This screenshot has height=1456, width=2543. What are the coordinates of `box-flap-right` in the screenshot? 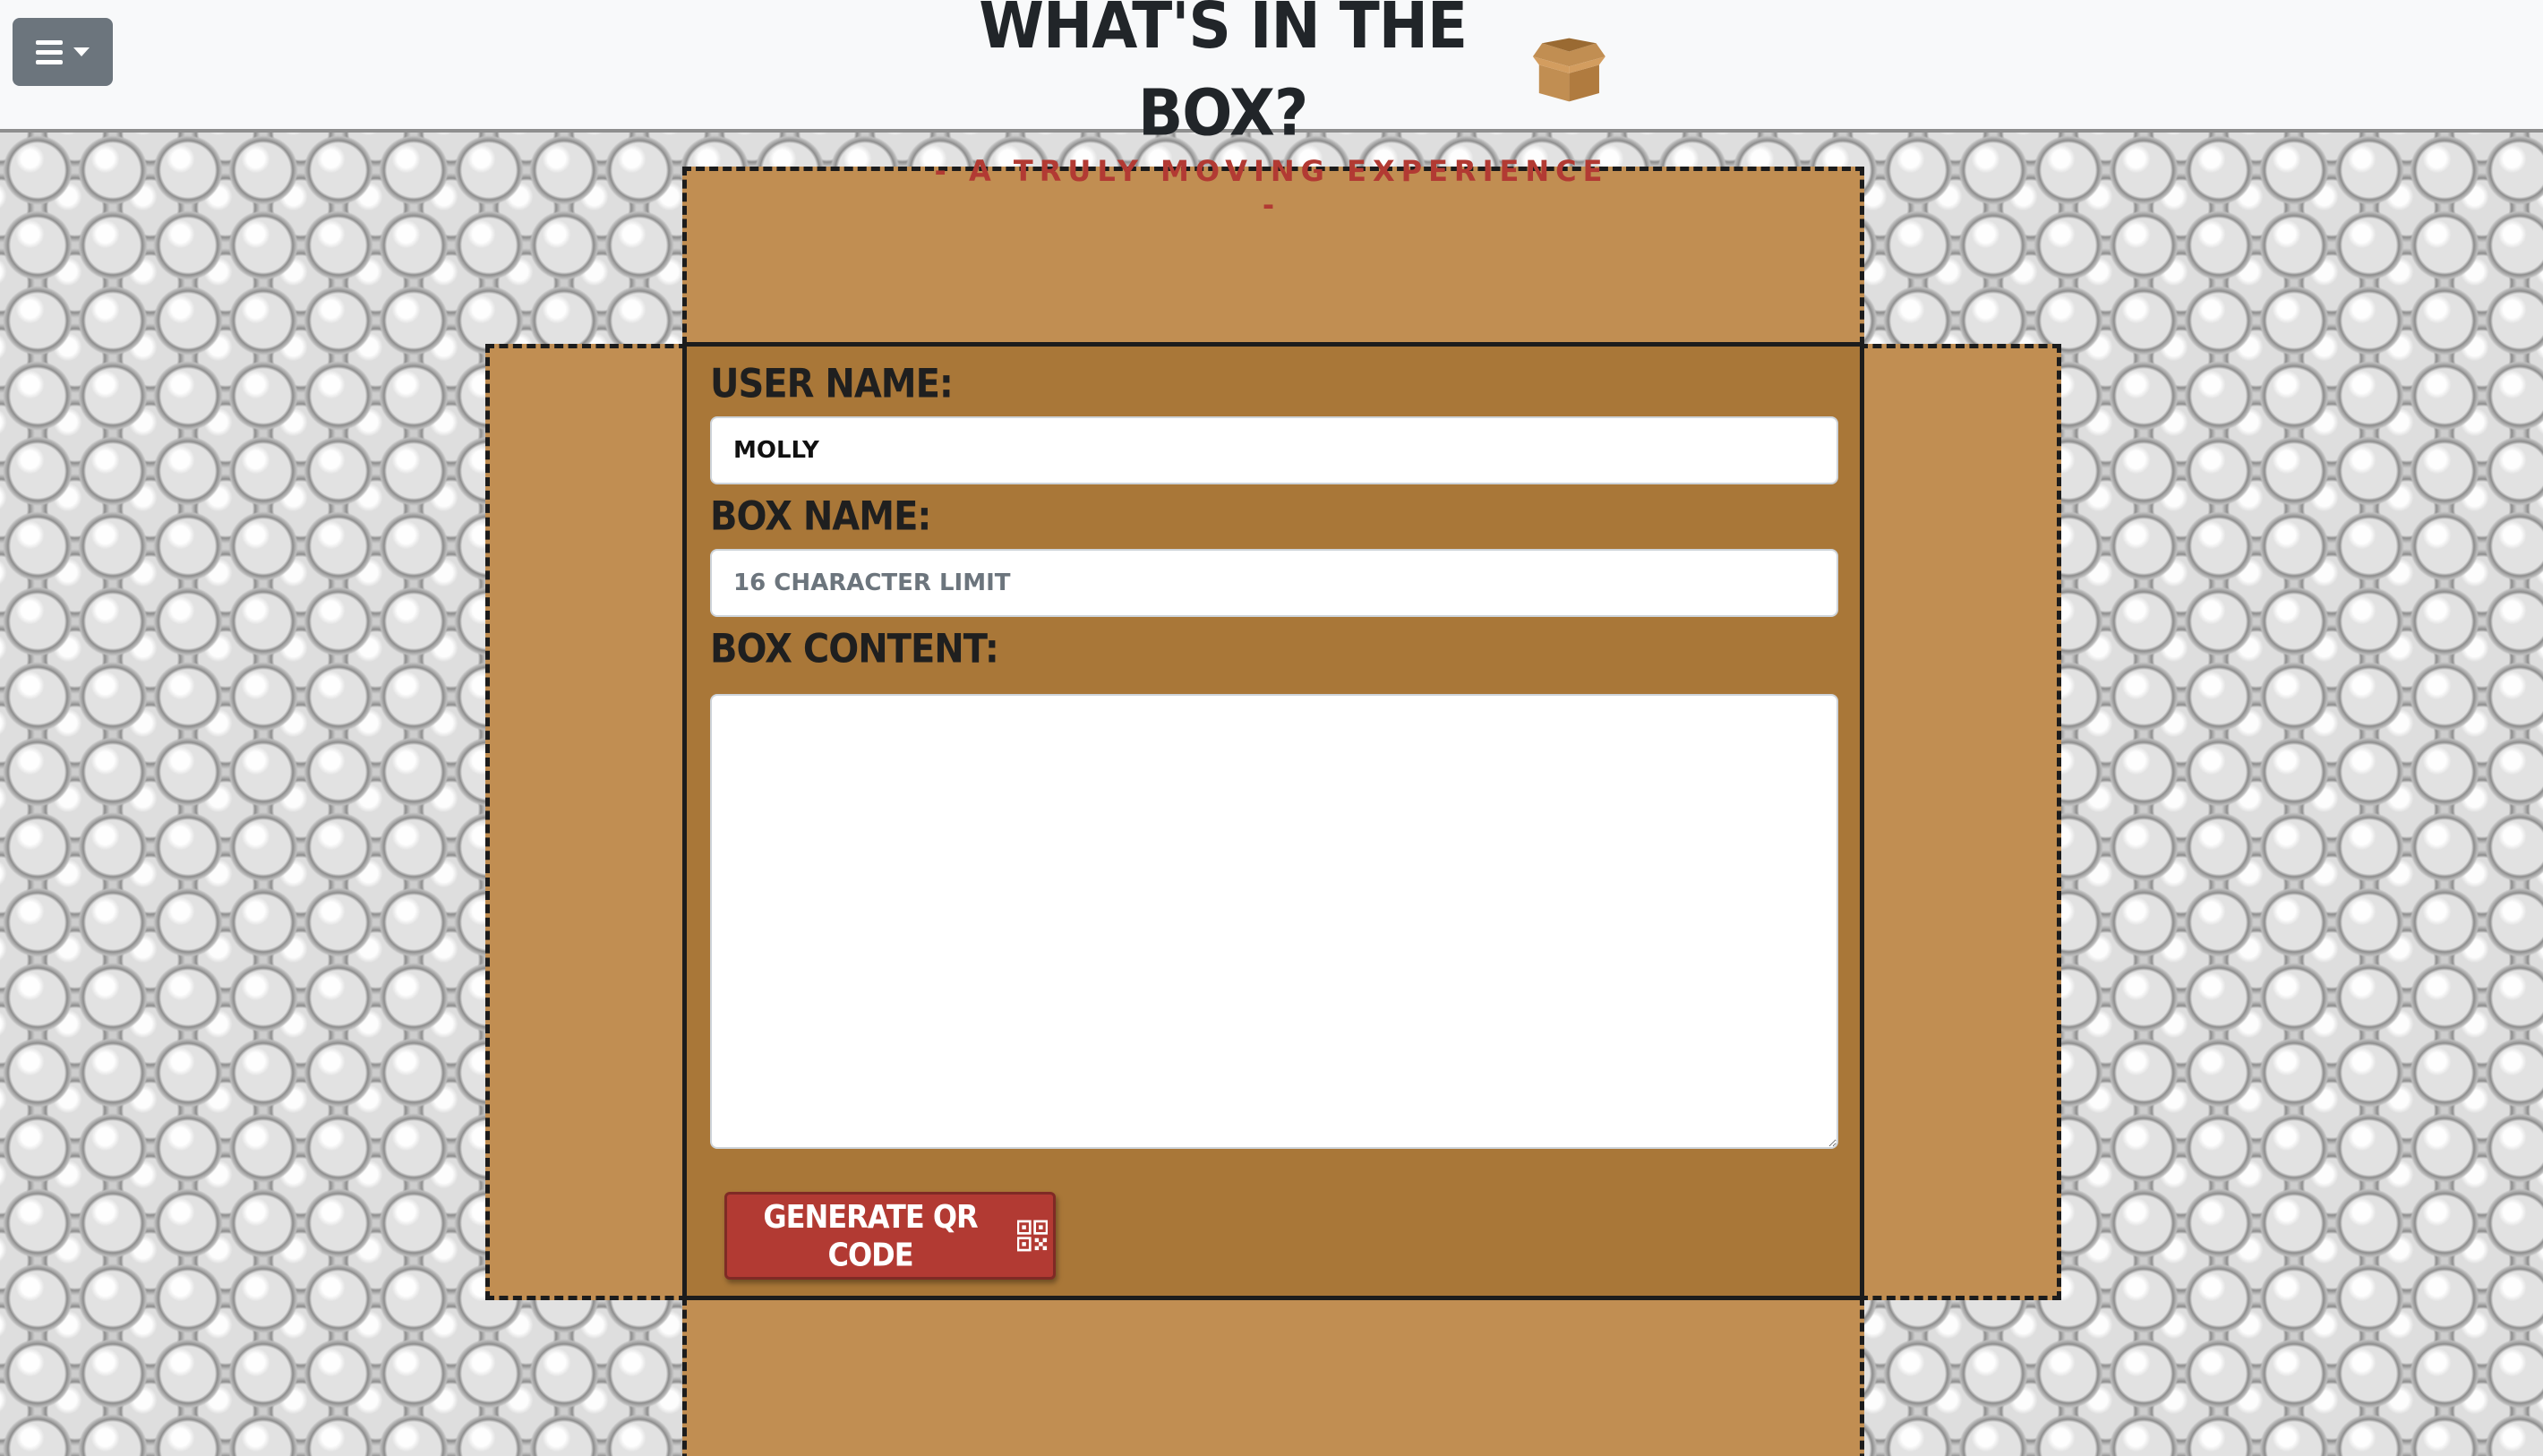 It's located at (1960, 822).